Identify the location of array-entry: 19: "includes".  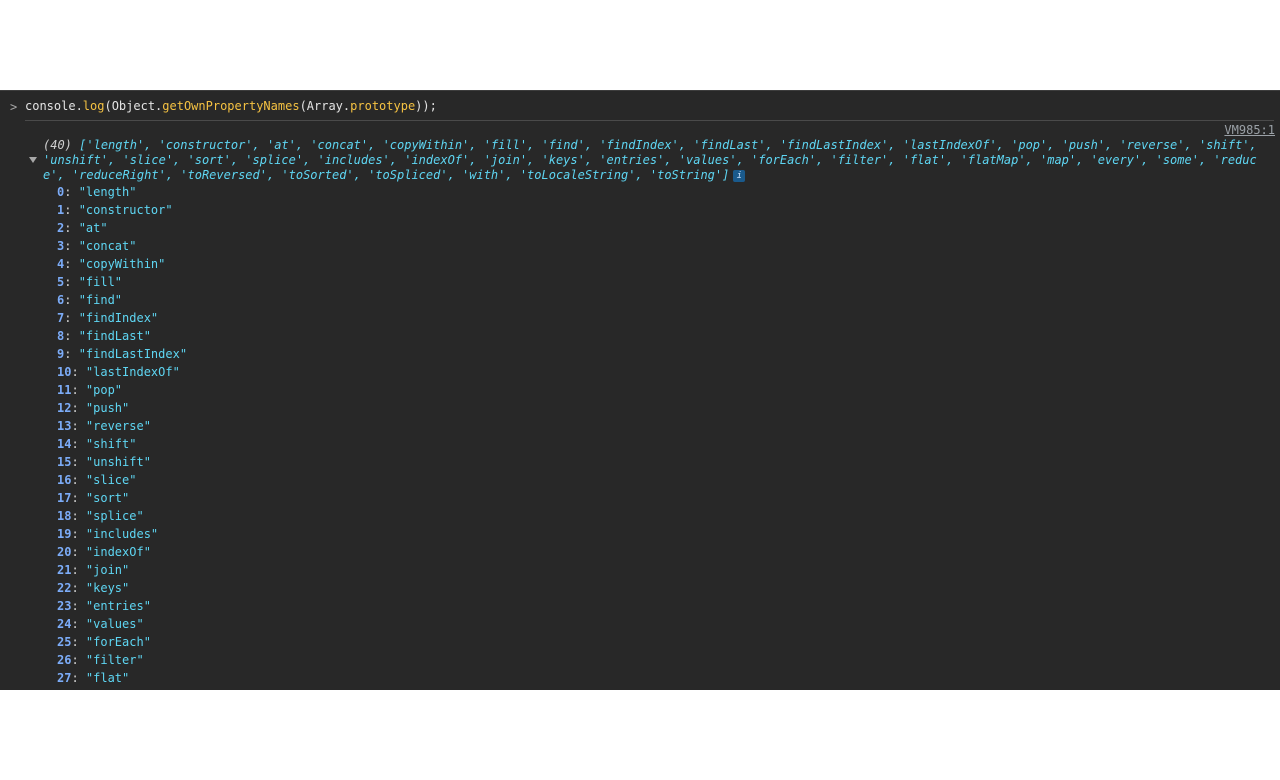
(122, 534).